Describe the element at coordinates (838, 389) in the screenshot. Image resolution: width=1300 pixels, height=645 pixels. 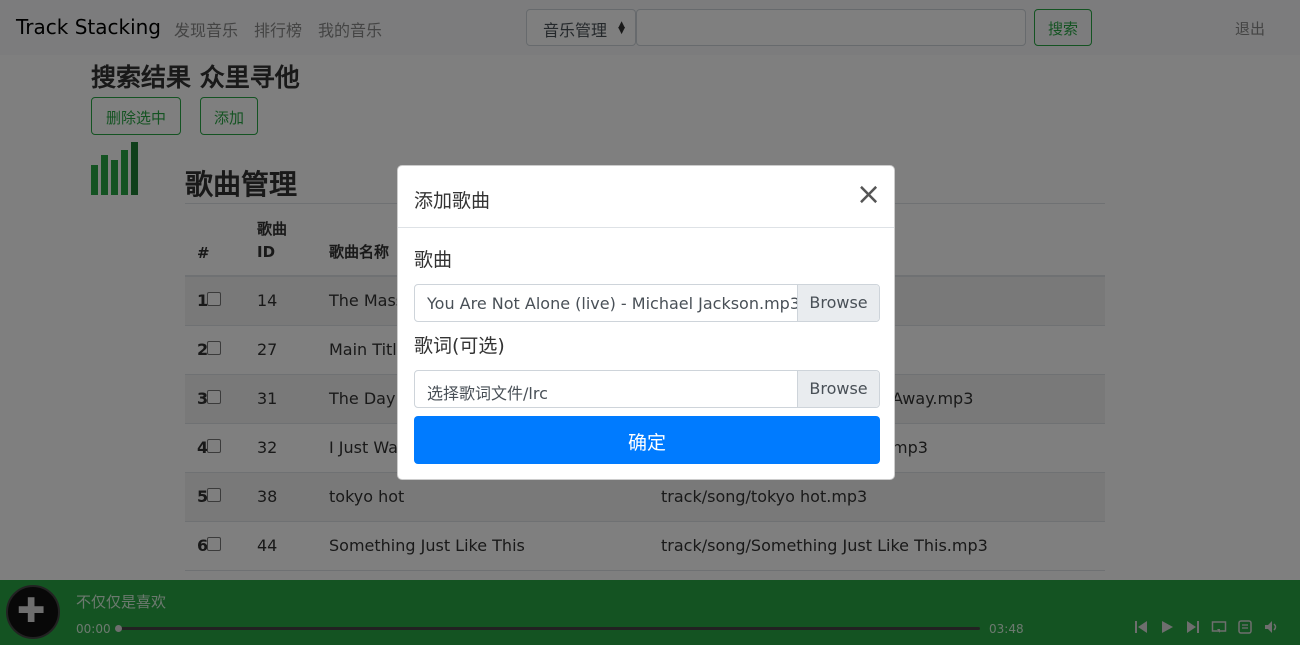
I see `lyrics-browse-button: Browse` at that location.